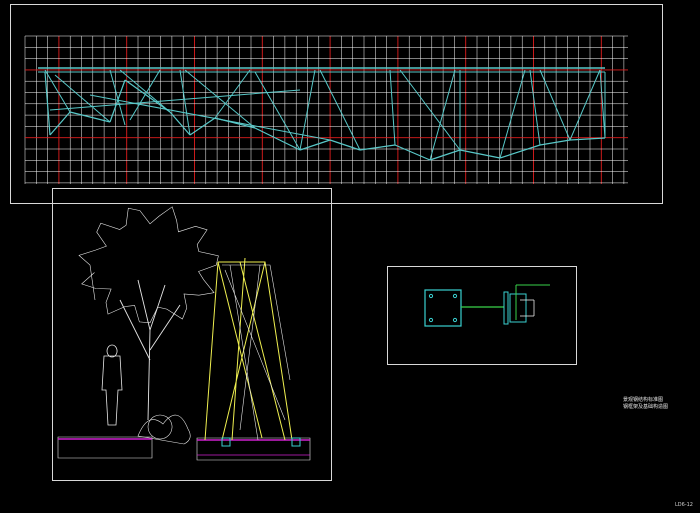 The height and width of the screenshot is (513, 700). Describe the element at coordinates (248, 349) in the screenshot. I see `steel-frame-icon` at that location.